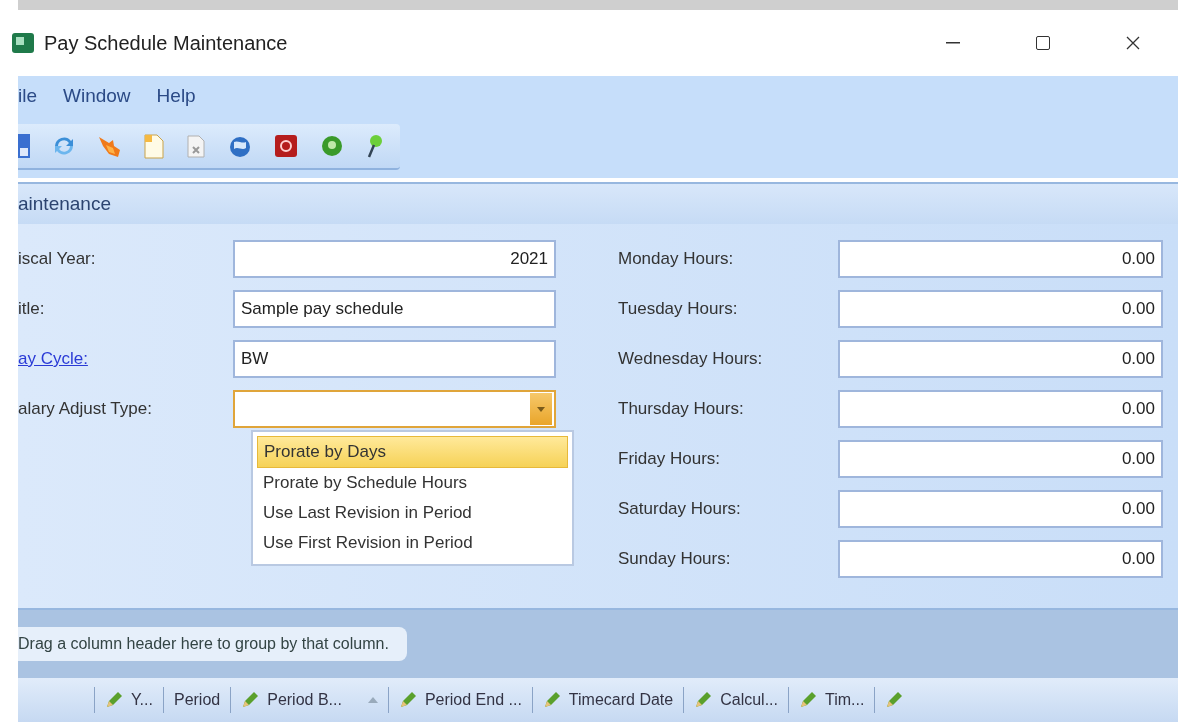 The width and height of the screenshot is (1178, 722). Describe the element at coordinates (286, 146) in the screenshot. I see `stop-icon` at that location.